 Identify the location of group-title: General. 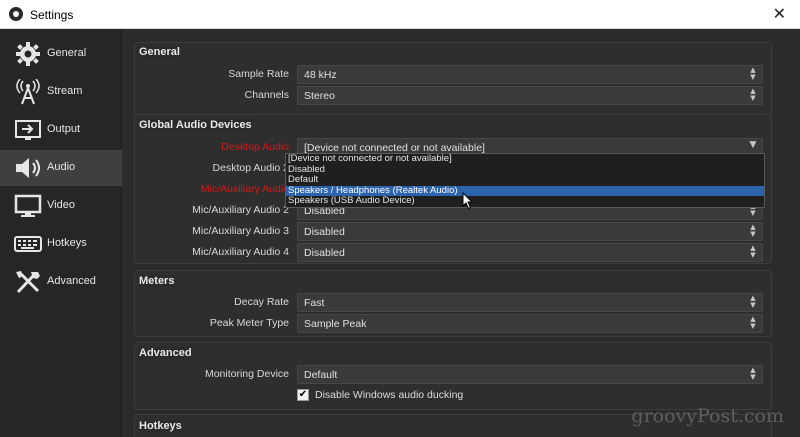
(159, 52).